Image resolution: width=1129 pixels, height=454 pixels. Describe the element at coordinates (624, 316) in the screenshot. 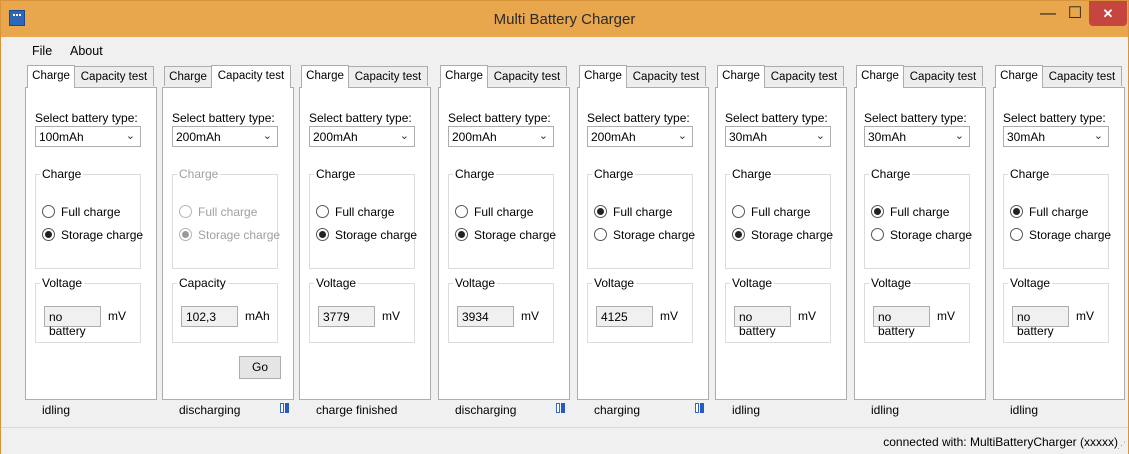

I see `voltage-readout: 4125` at that location.